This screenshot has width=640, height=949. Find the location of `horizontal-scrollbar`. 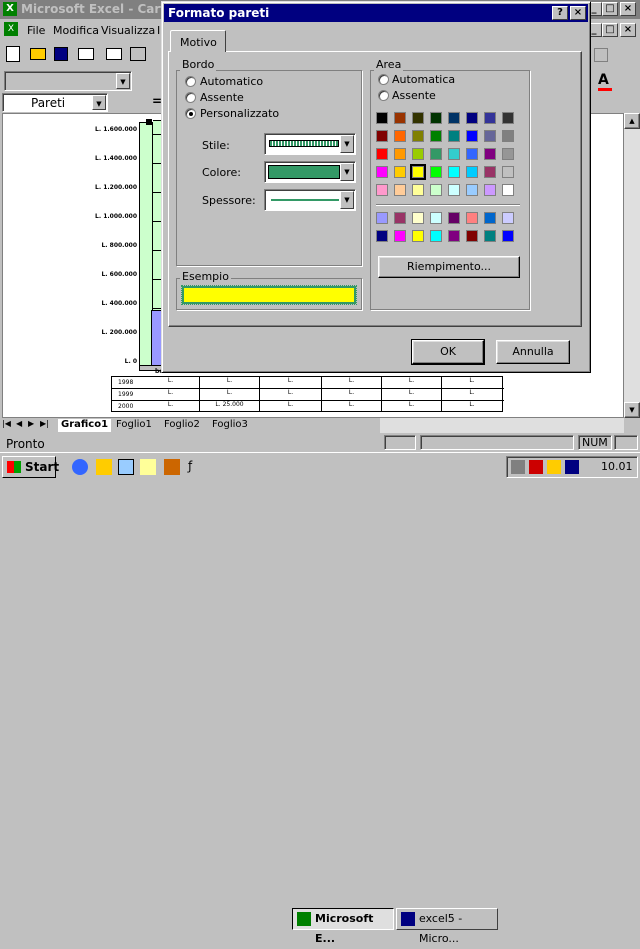

horizontal-scrollbar is located at coordinates (502, 425).